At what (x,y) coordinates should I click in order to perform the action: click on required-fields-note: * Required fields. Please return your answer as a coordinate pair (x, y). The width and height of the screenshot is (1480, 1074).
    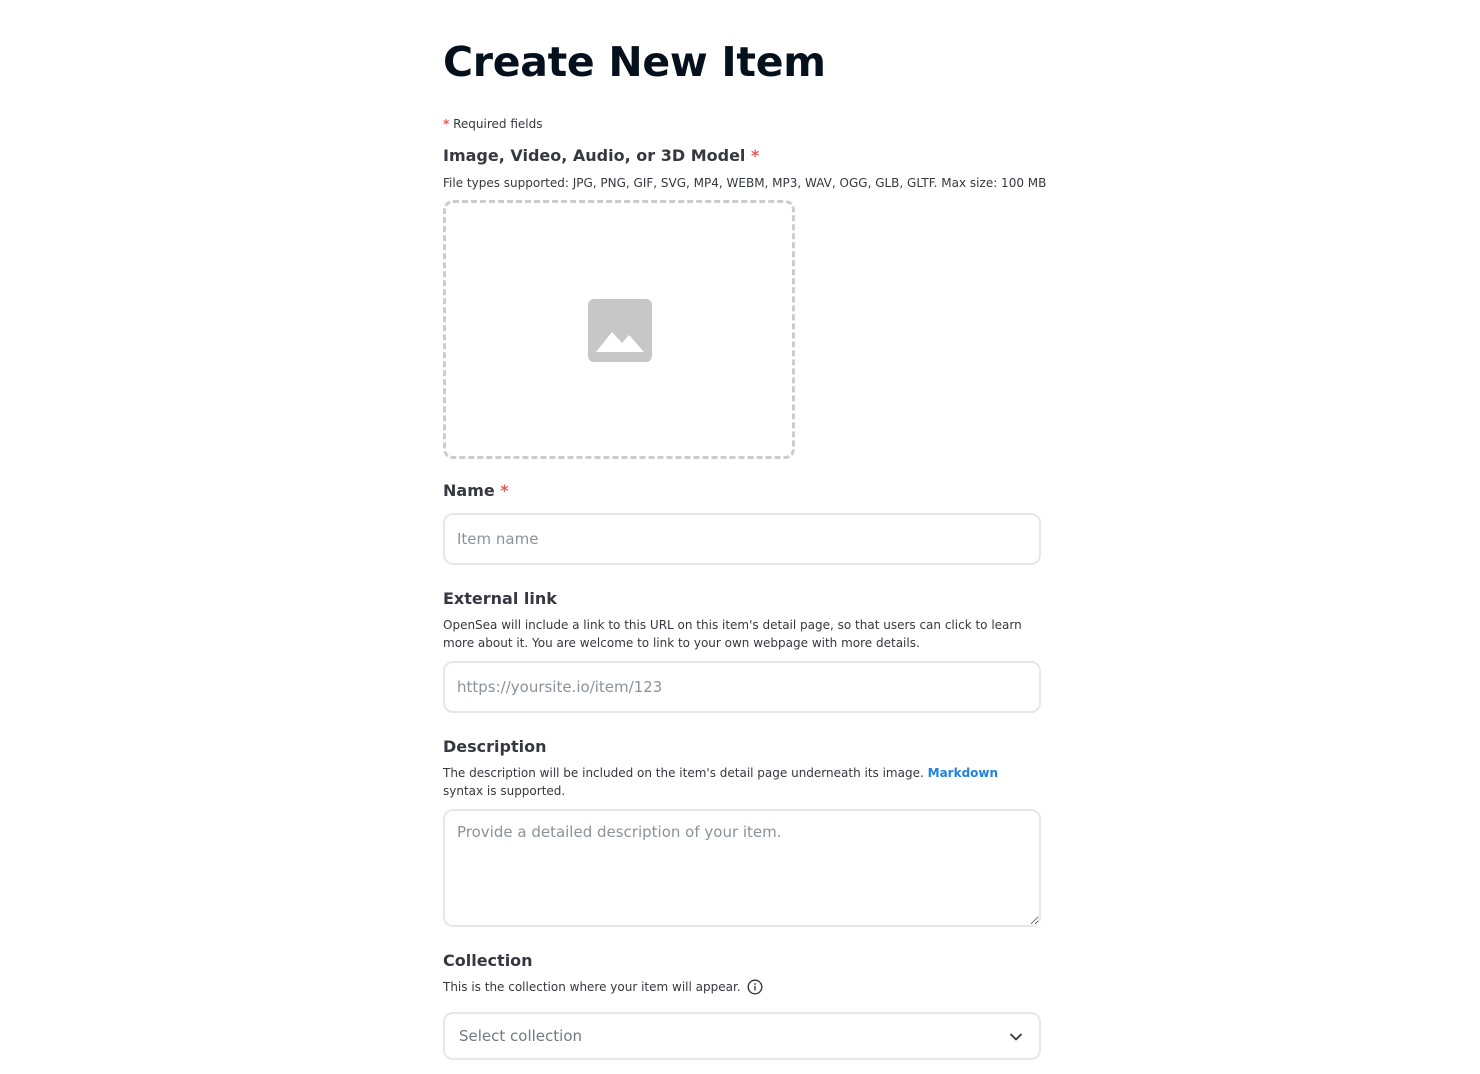
    Looking at the image, I should click on (492, 124).